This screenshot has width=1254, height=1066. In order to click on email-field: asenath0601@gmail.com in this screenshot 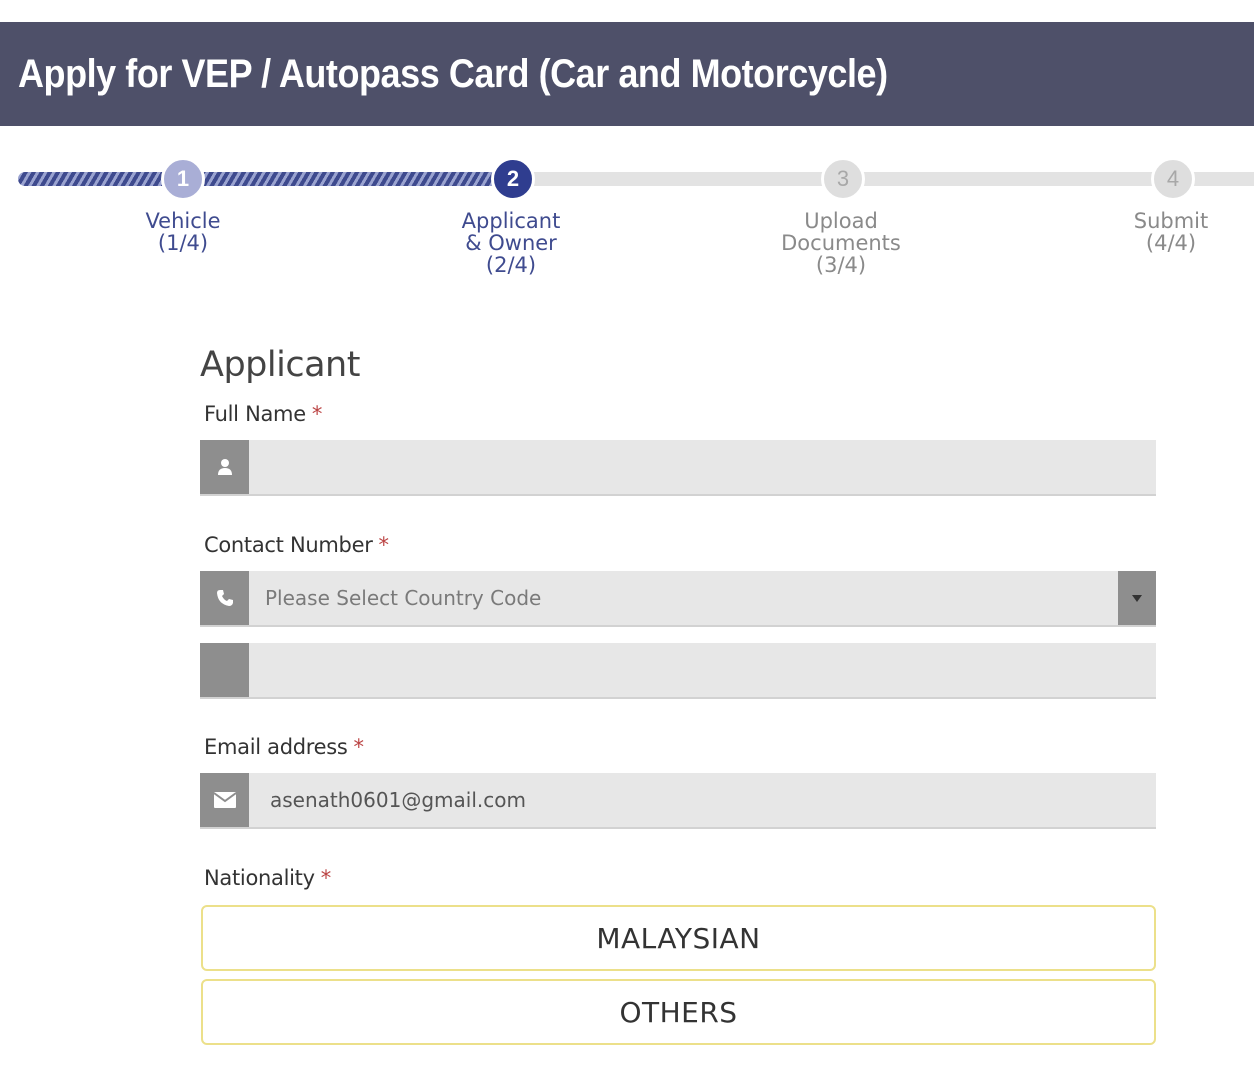, I will do `click(678, 801)`.